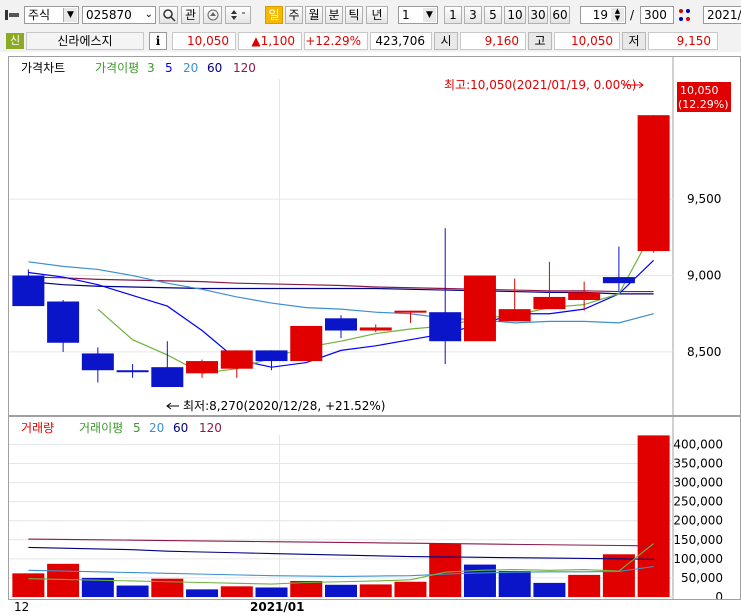 The image size is (741, 616). Describe the element at coordinates (12, 15) in the screenshot. I see `panel-grip-icon` at that location.